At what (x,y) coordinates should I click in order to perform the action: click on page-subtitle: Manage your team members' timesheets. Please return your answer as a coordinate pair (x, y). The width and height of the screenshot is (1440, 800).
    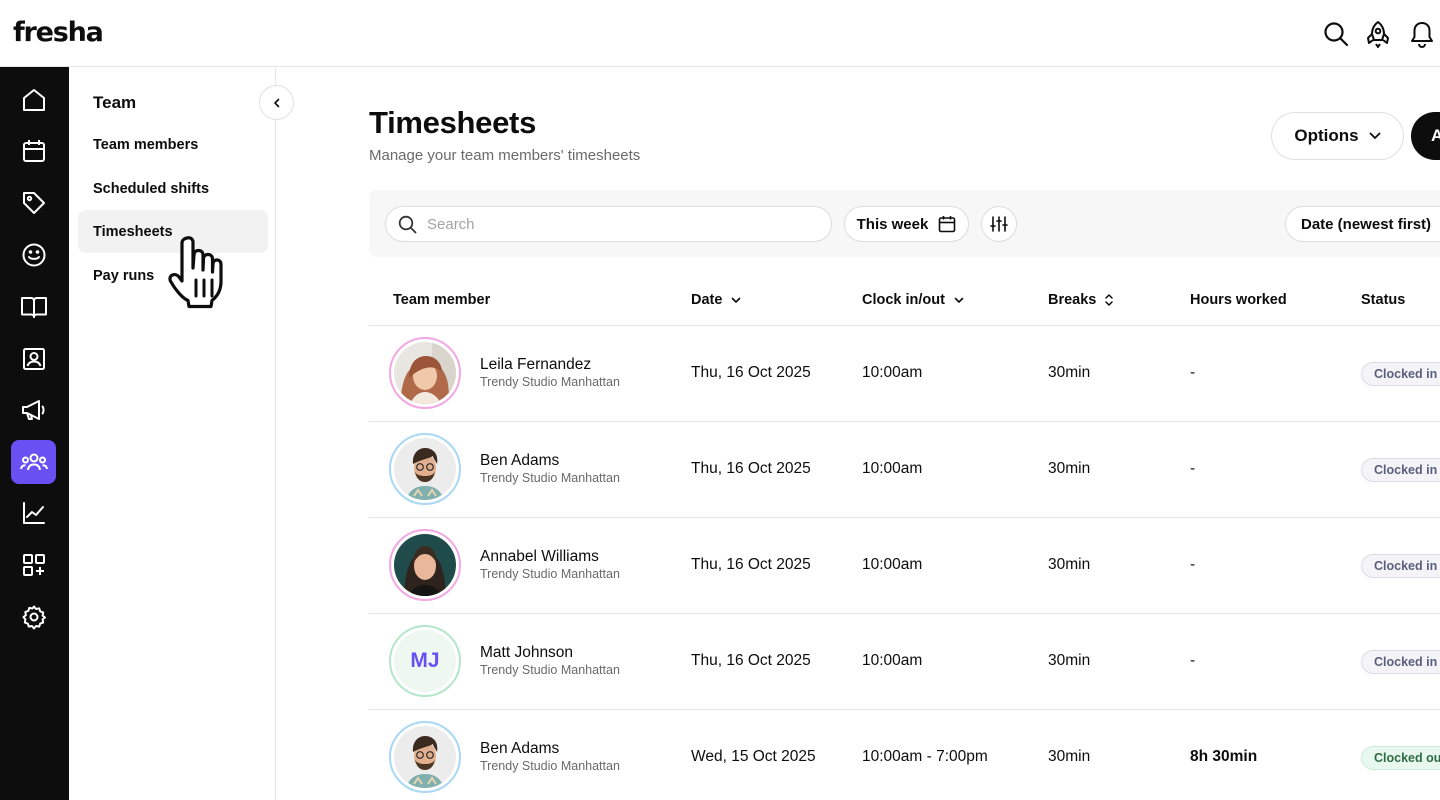
    Looking at the image, I should click on (505, 155).